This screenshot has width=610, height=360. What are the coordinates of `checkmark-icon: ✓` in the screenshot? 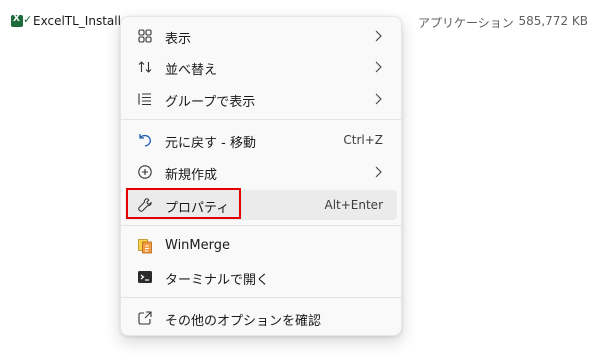 It's located at (28, 19).